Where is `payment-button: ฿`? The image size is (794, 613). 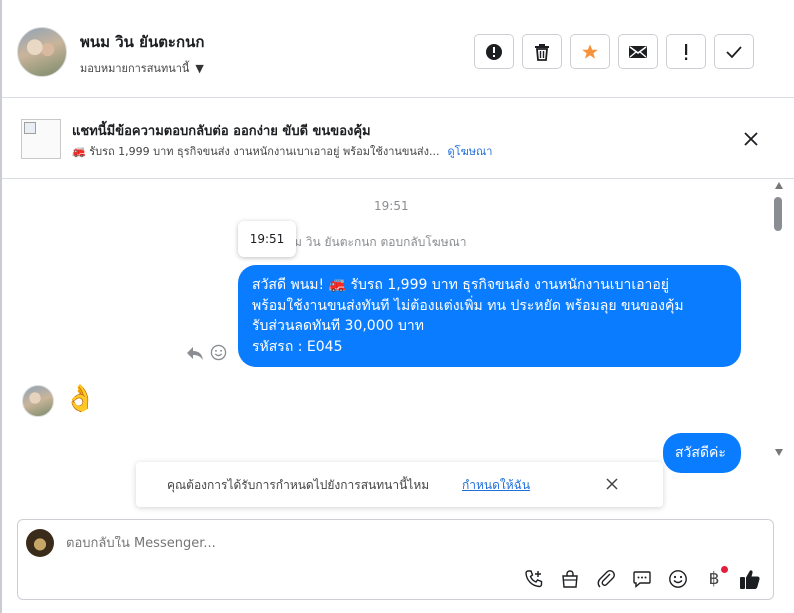 payment-button: ฿ is located at coordinates (715, 578).